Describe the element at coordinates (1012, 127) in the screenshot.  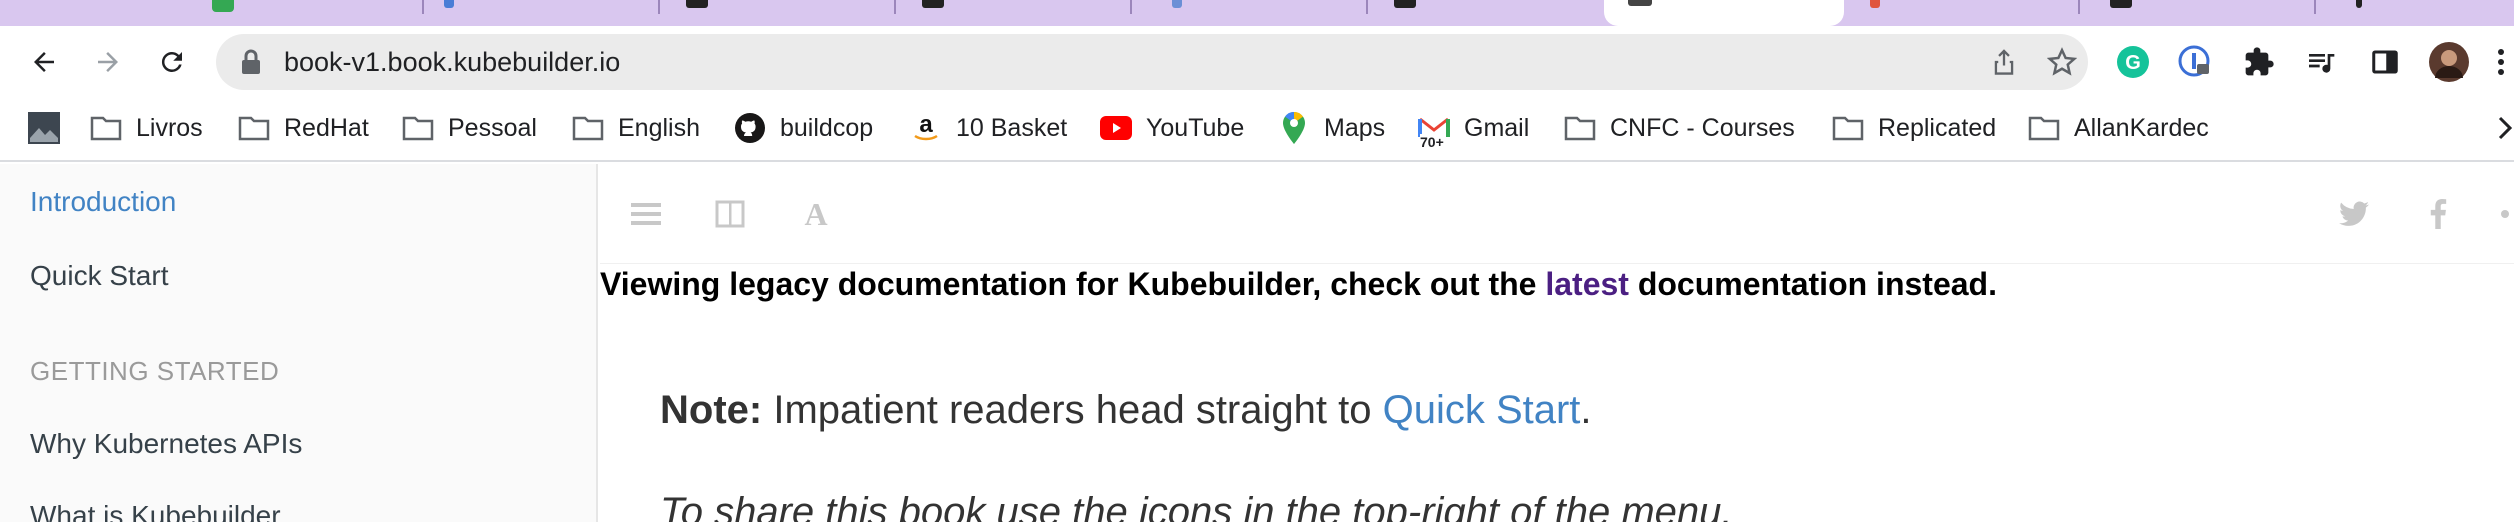
I see `bookmark-label: 10 Basket` at that location.